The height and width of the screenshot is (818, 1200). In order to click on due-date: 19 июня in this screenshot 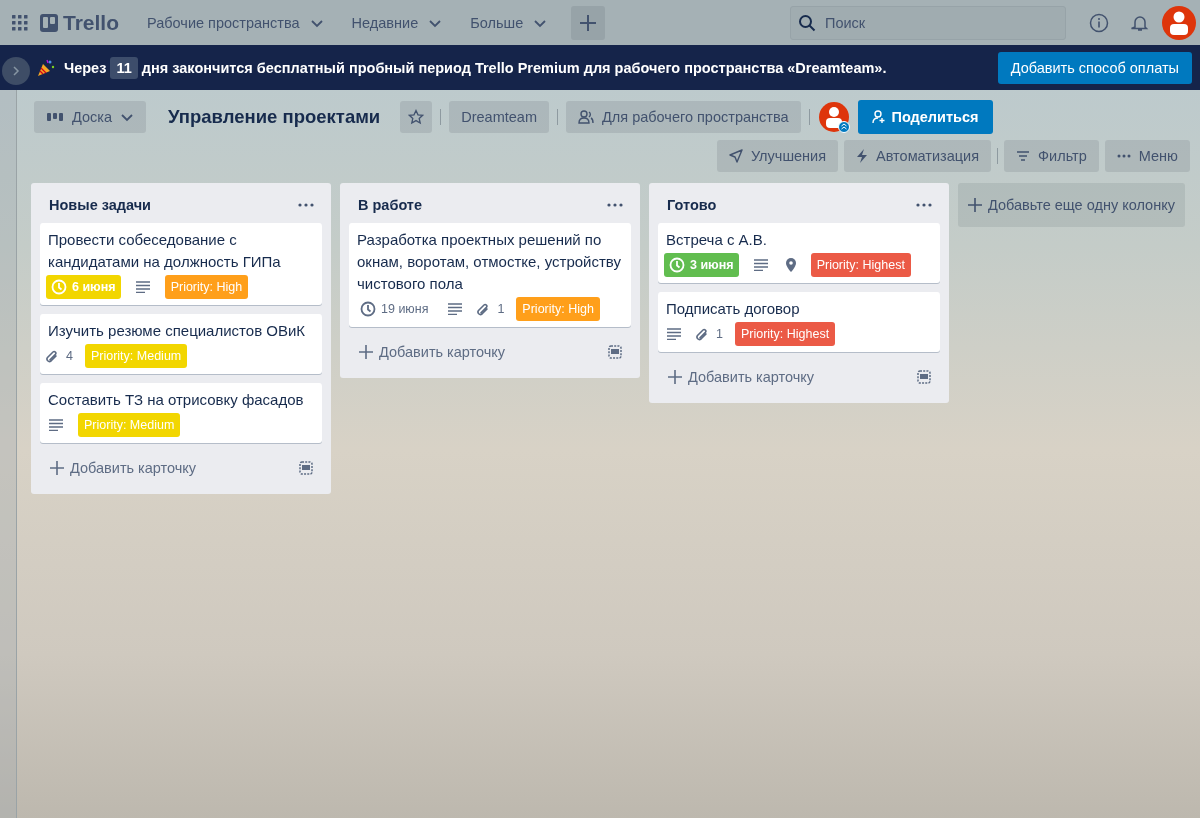, I will do `click(394, 309)`.